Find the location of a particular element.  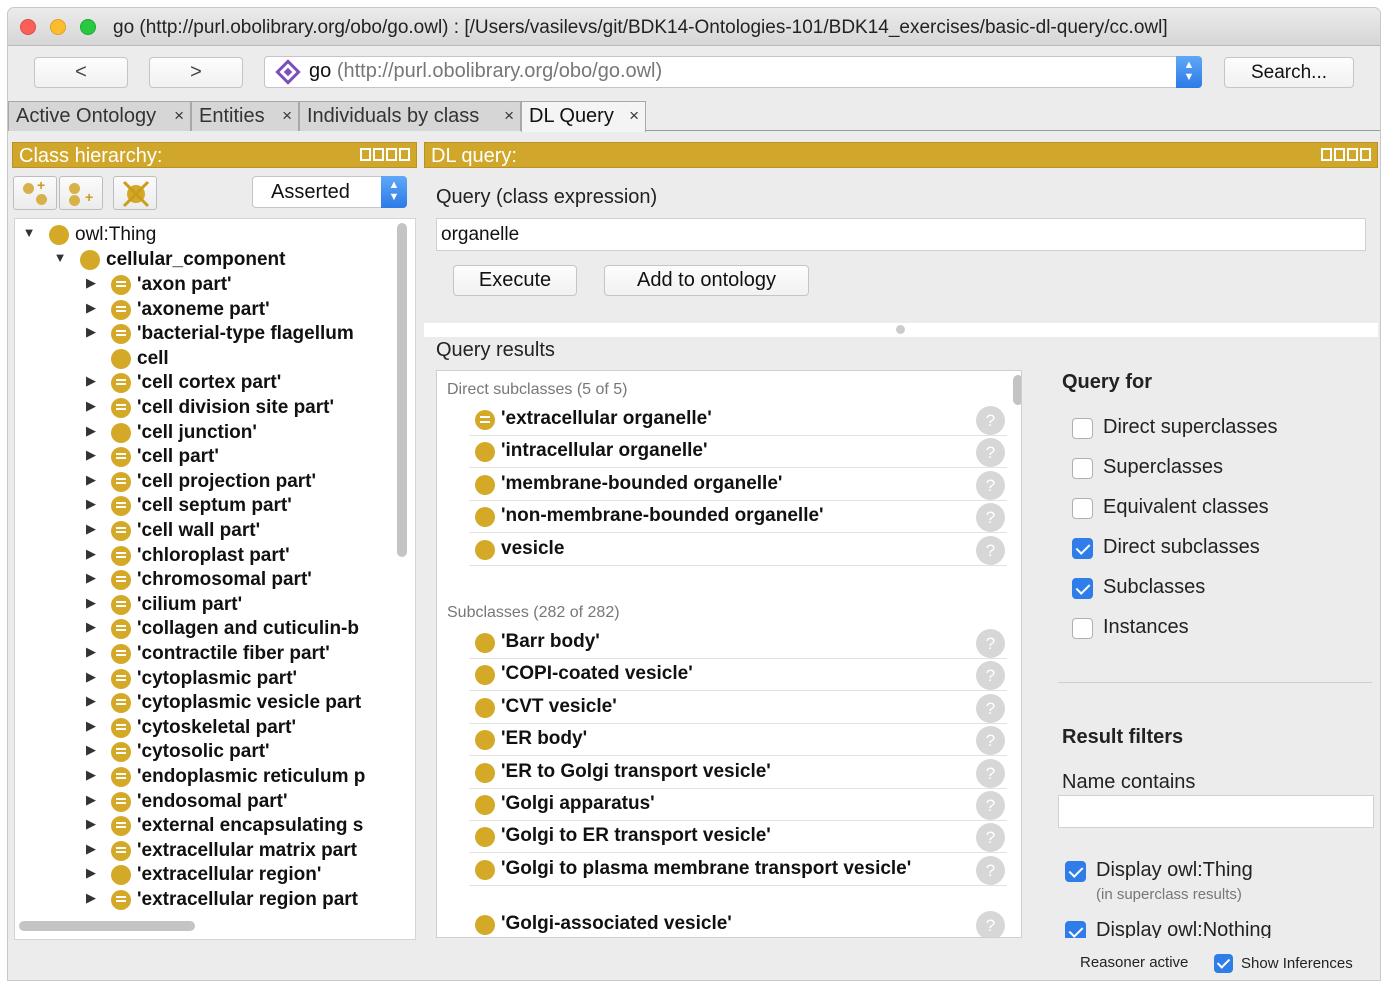

vertical-scrollbar is located at coordinates (402, 390).